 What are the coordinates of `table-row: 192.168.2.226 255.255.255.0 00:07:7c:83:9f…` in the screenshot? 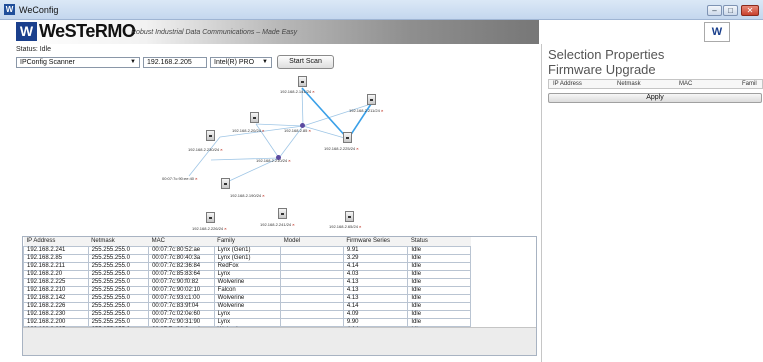 It's located at (247, 306).